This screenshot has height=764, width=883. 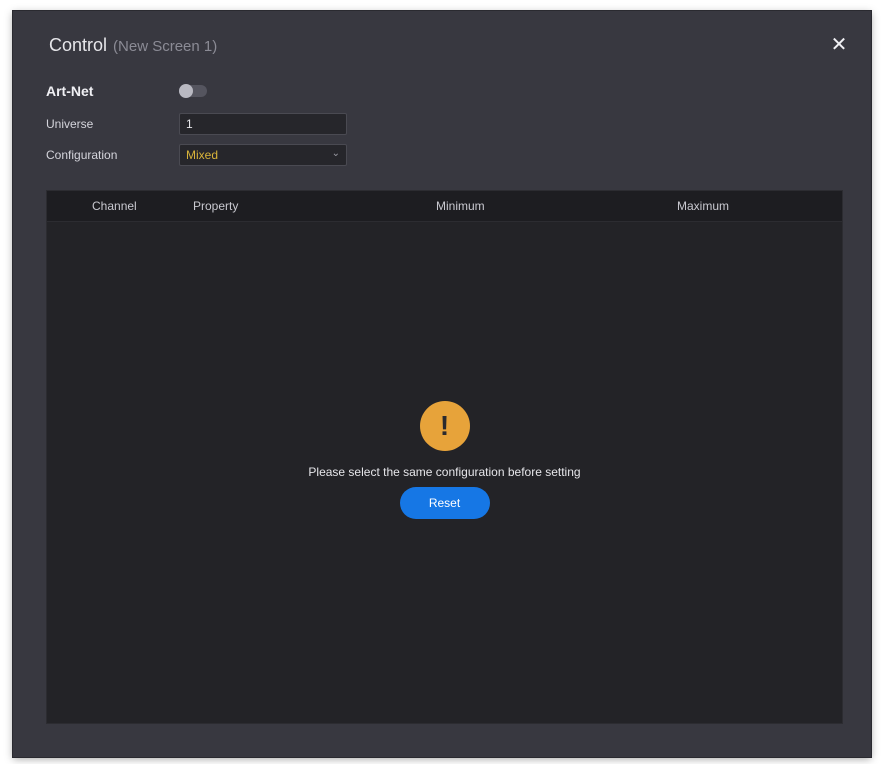 What do you see at coordinates (165, 46) in the screenshot?
I see `dialog-subtitle: (New Screen 1)` at bounding box center [165, 46].